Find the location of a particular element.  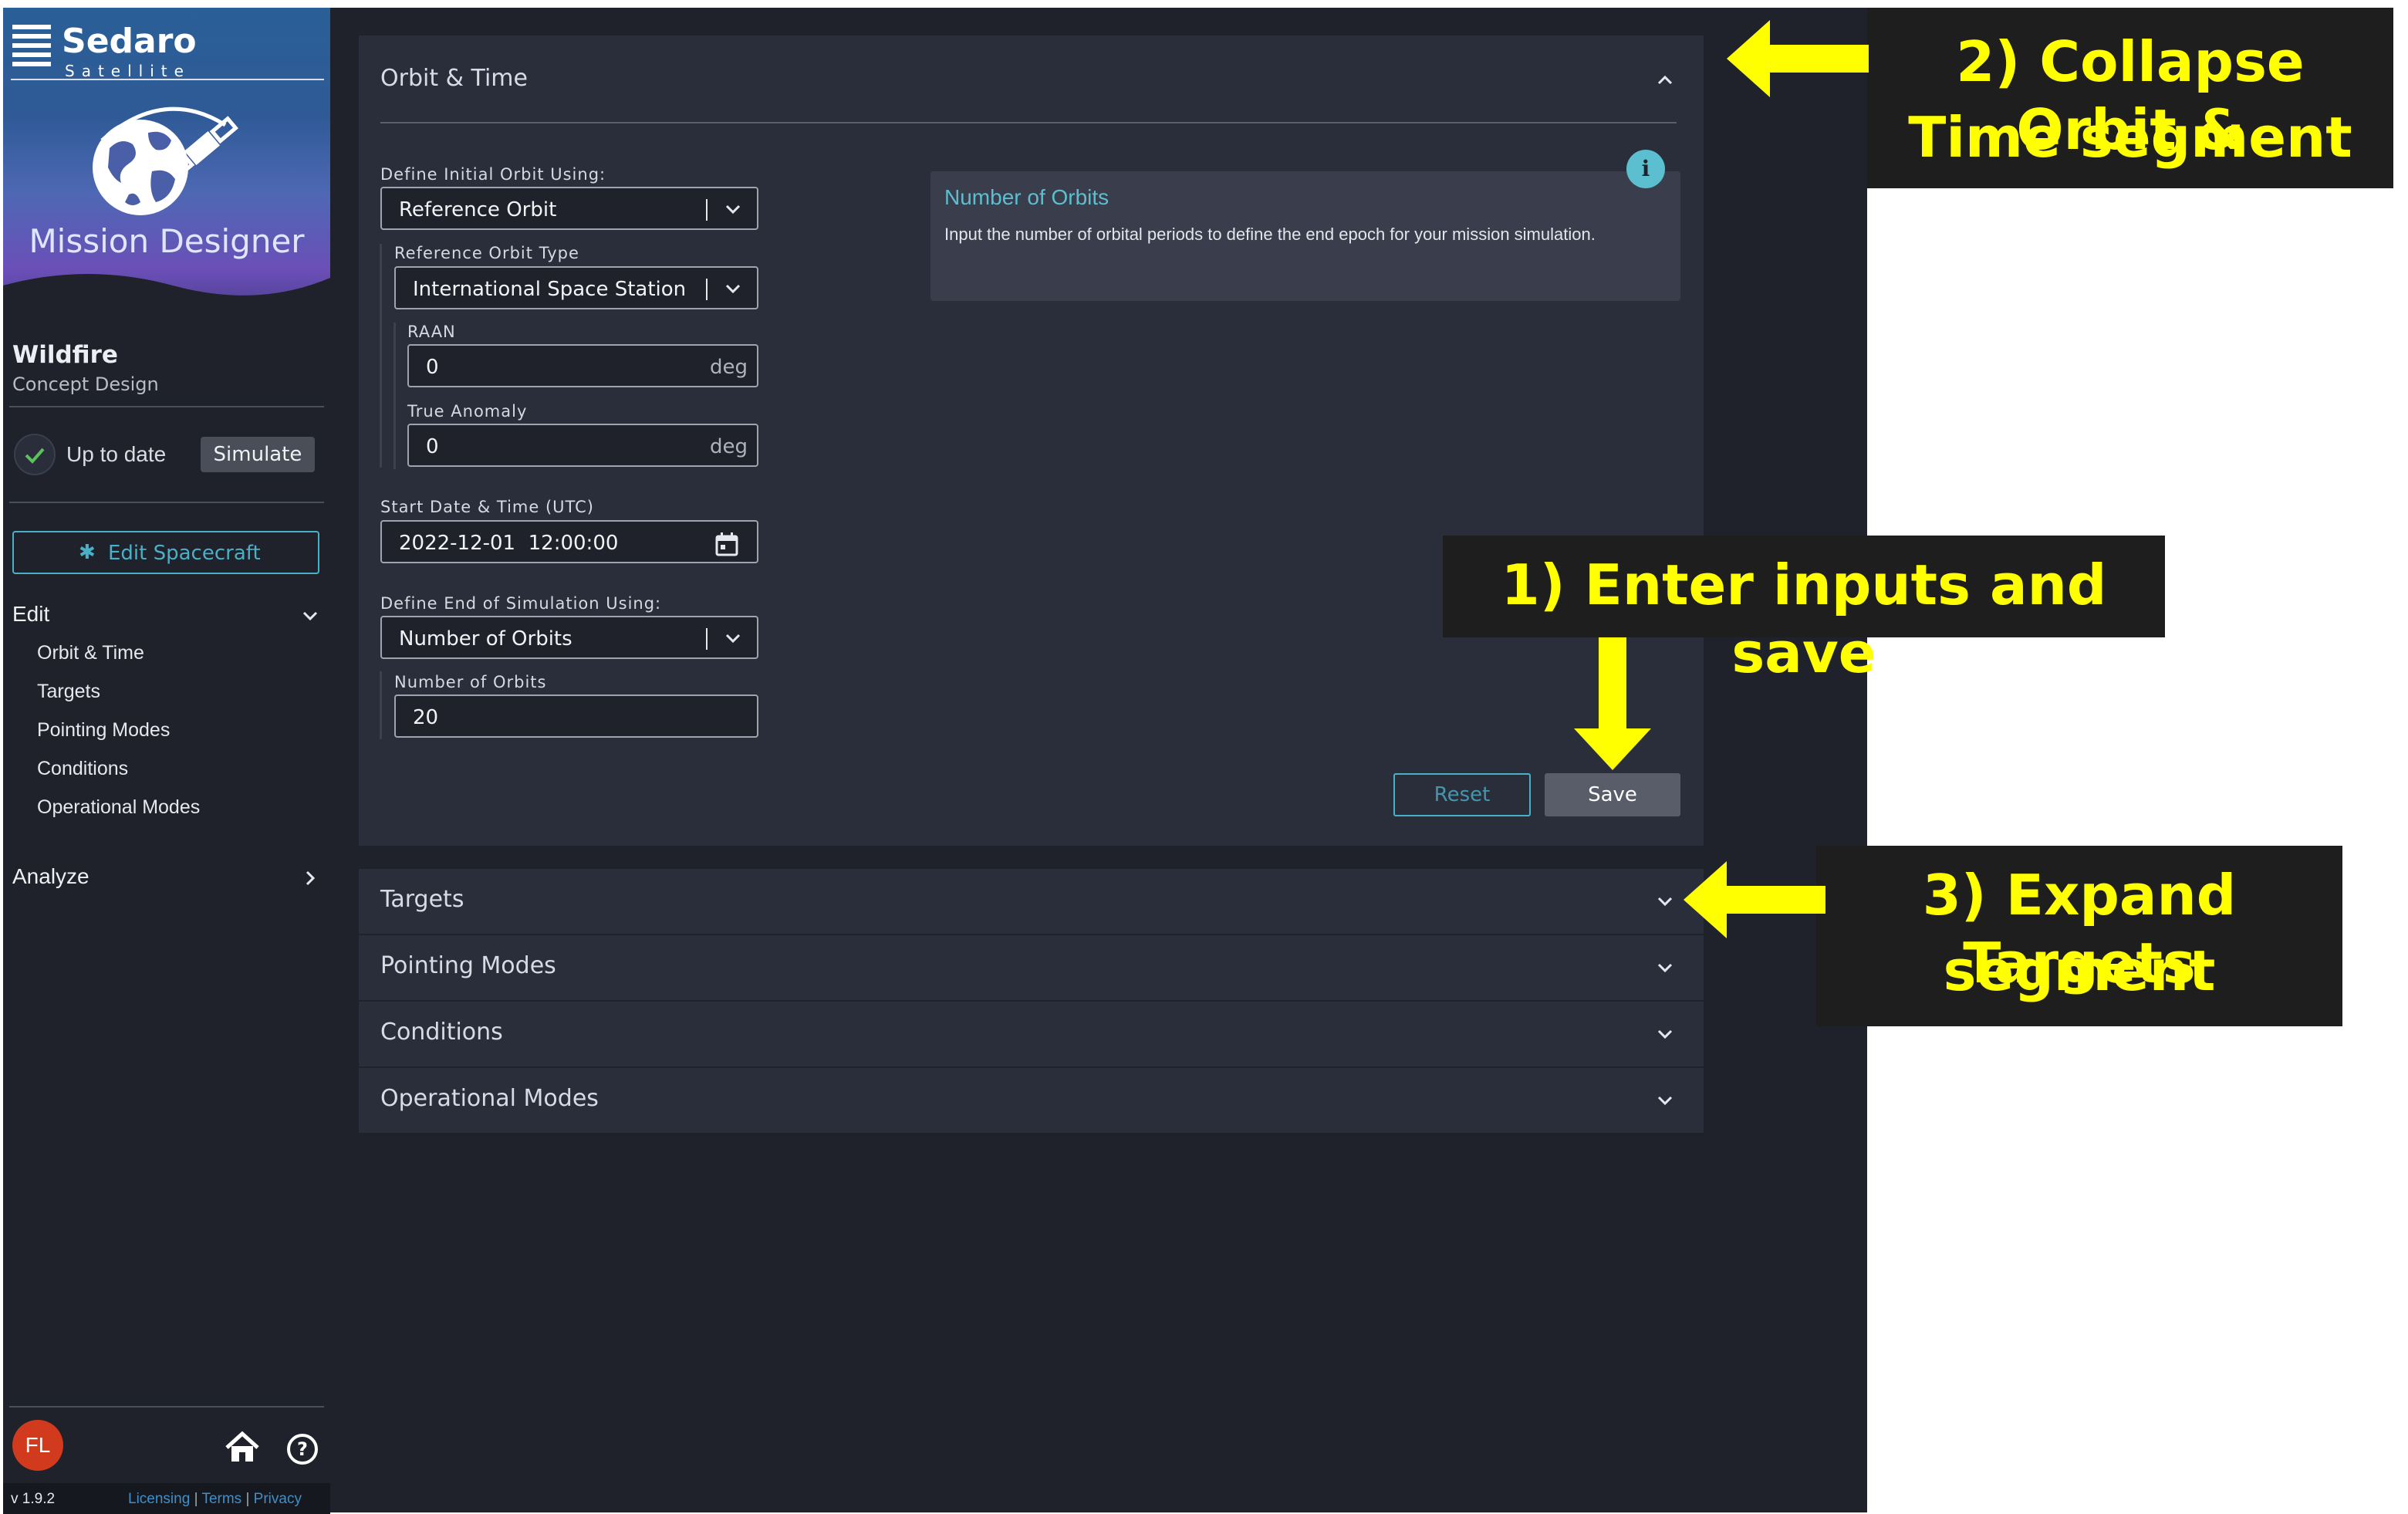

segment-pointing-modes: Pointing Modes is located at coordinates (1031, 967).